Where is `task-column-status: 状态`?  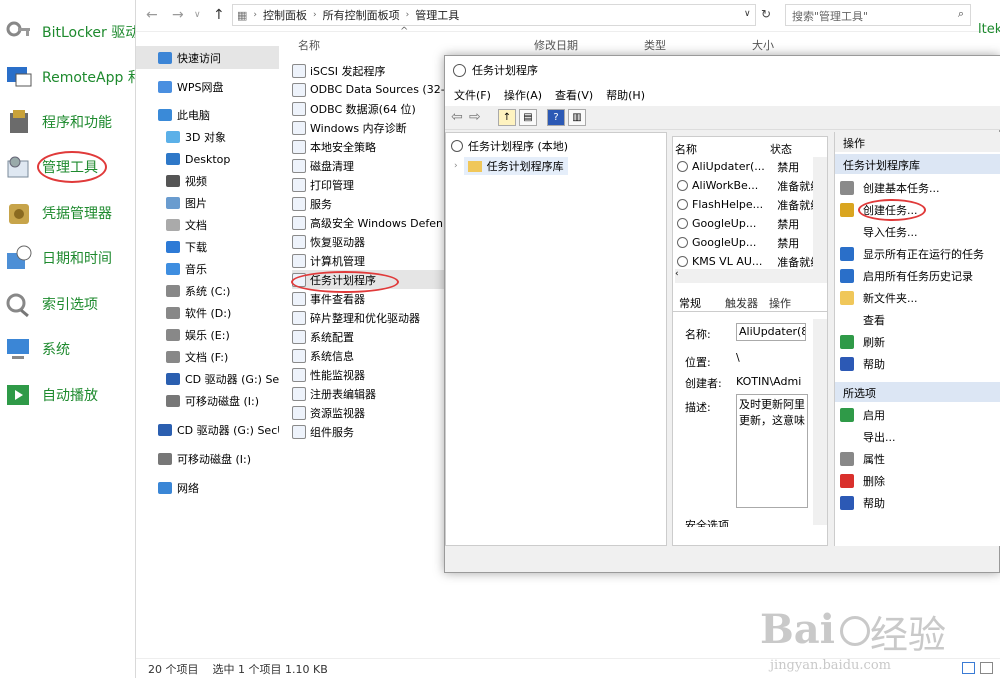
task-column-status: 状态 is located at coordinates (781, 149).